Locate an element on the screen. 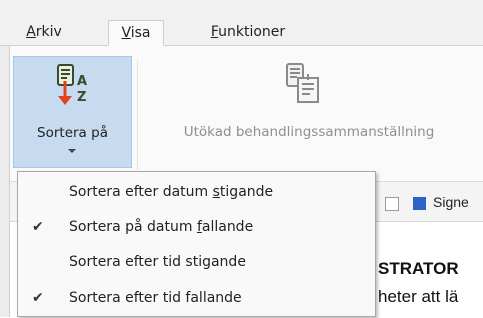 The width and height of the screenshot is (483, 318). ribbon-separator is located at coordinates (137, 115).